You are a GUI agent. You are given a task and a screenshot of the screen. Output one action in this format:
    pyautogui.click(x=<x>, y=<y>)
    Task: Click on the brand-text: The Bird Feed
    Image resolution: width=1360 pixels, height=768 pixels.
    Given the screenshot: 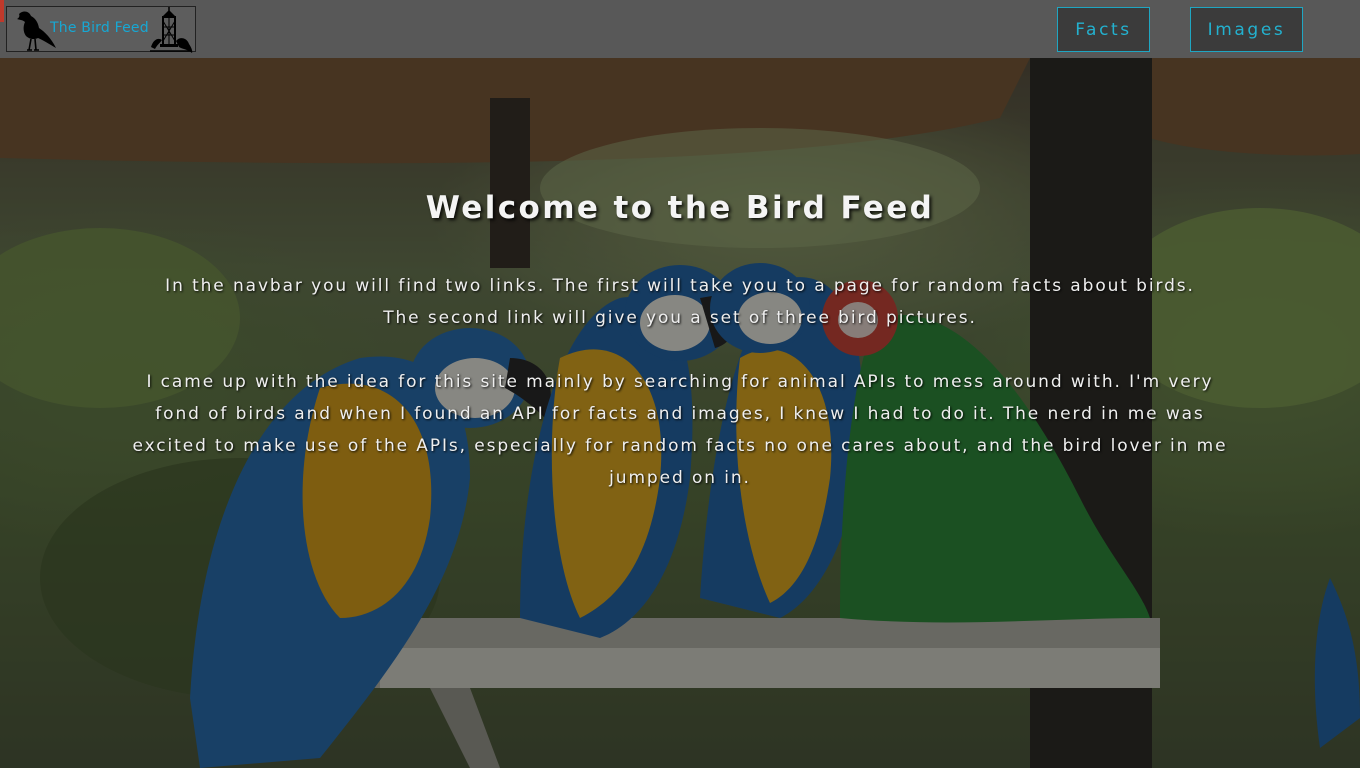 What is the action you would take?
    pyautogui.click(x=99, y=28)
    